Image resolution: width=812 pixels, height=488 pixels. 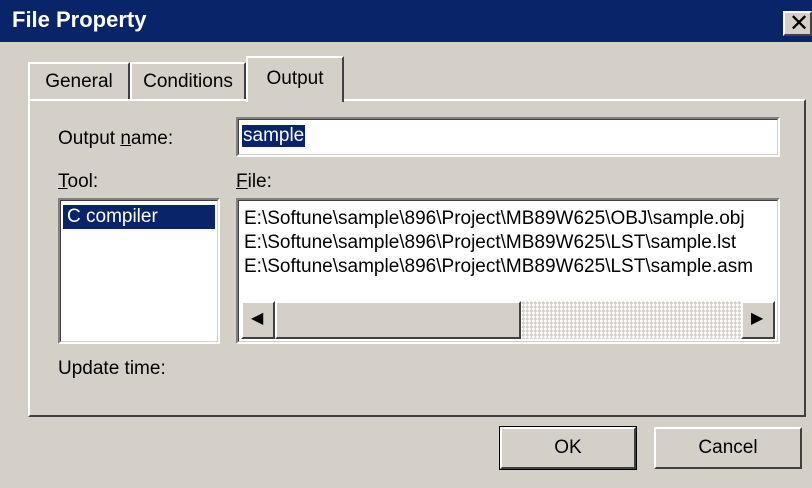 I want to click on output-name-value: sample, so click(x=274, y=136).